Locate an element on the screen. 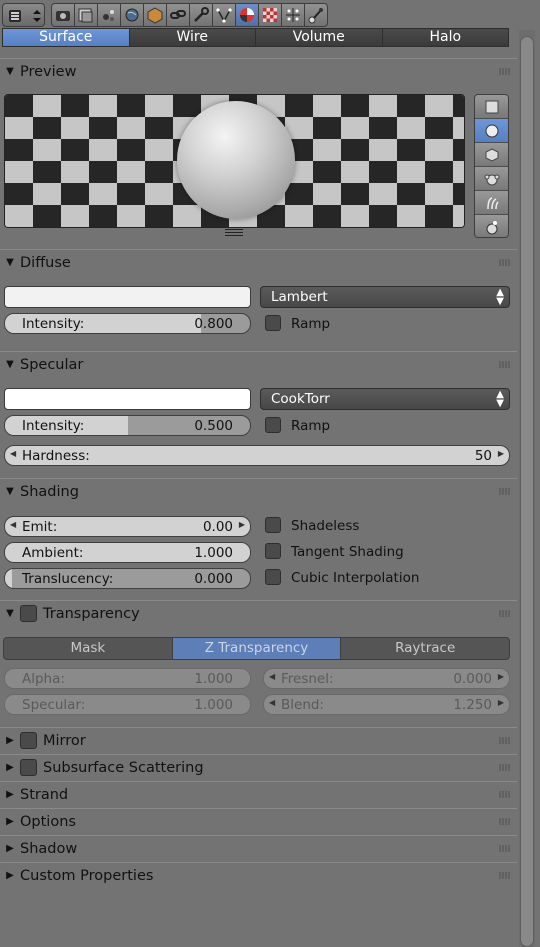 This screenshot has width=540, height=947. physics-icon is located at coordinates (315, 16).